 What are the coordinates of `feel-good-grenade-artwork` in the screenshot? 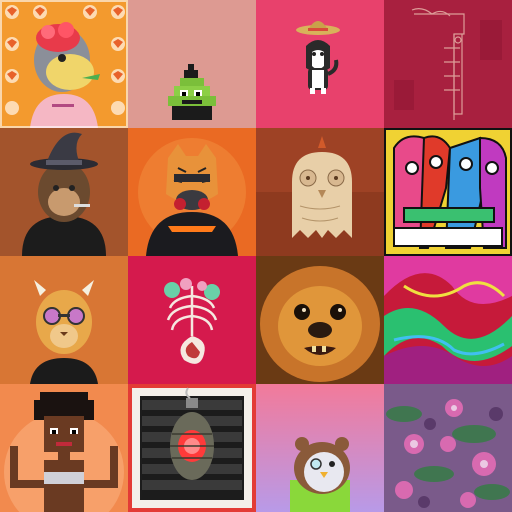 It's located at (192, 448).